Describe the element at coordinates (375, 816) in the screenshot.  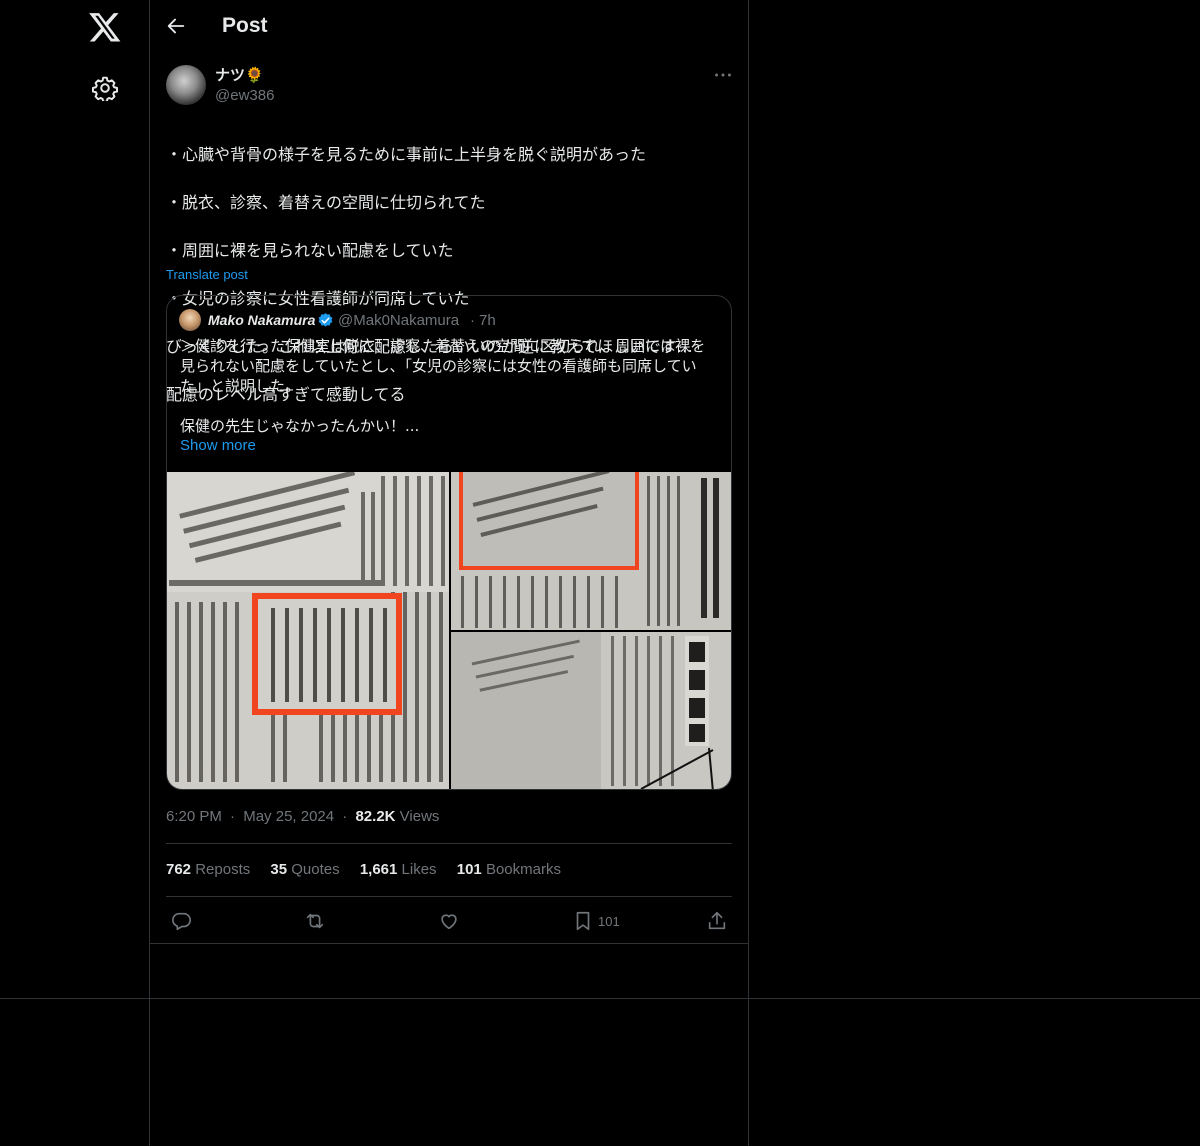
I see `views-count: 82.2K` at that location.